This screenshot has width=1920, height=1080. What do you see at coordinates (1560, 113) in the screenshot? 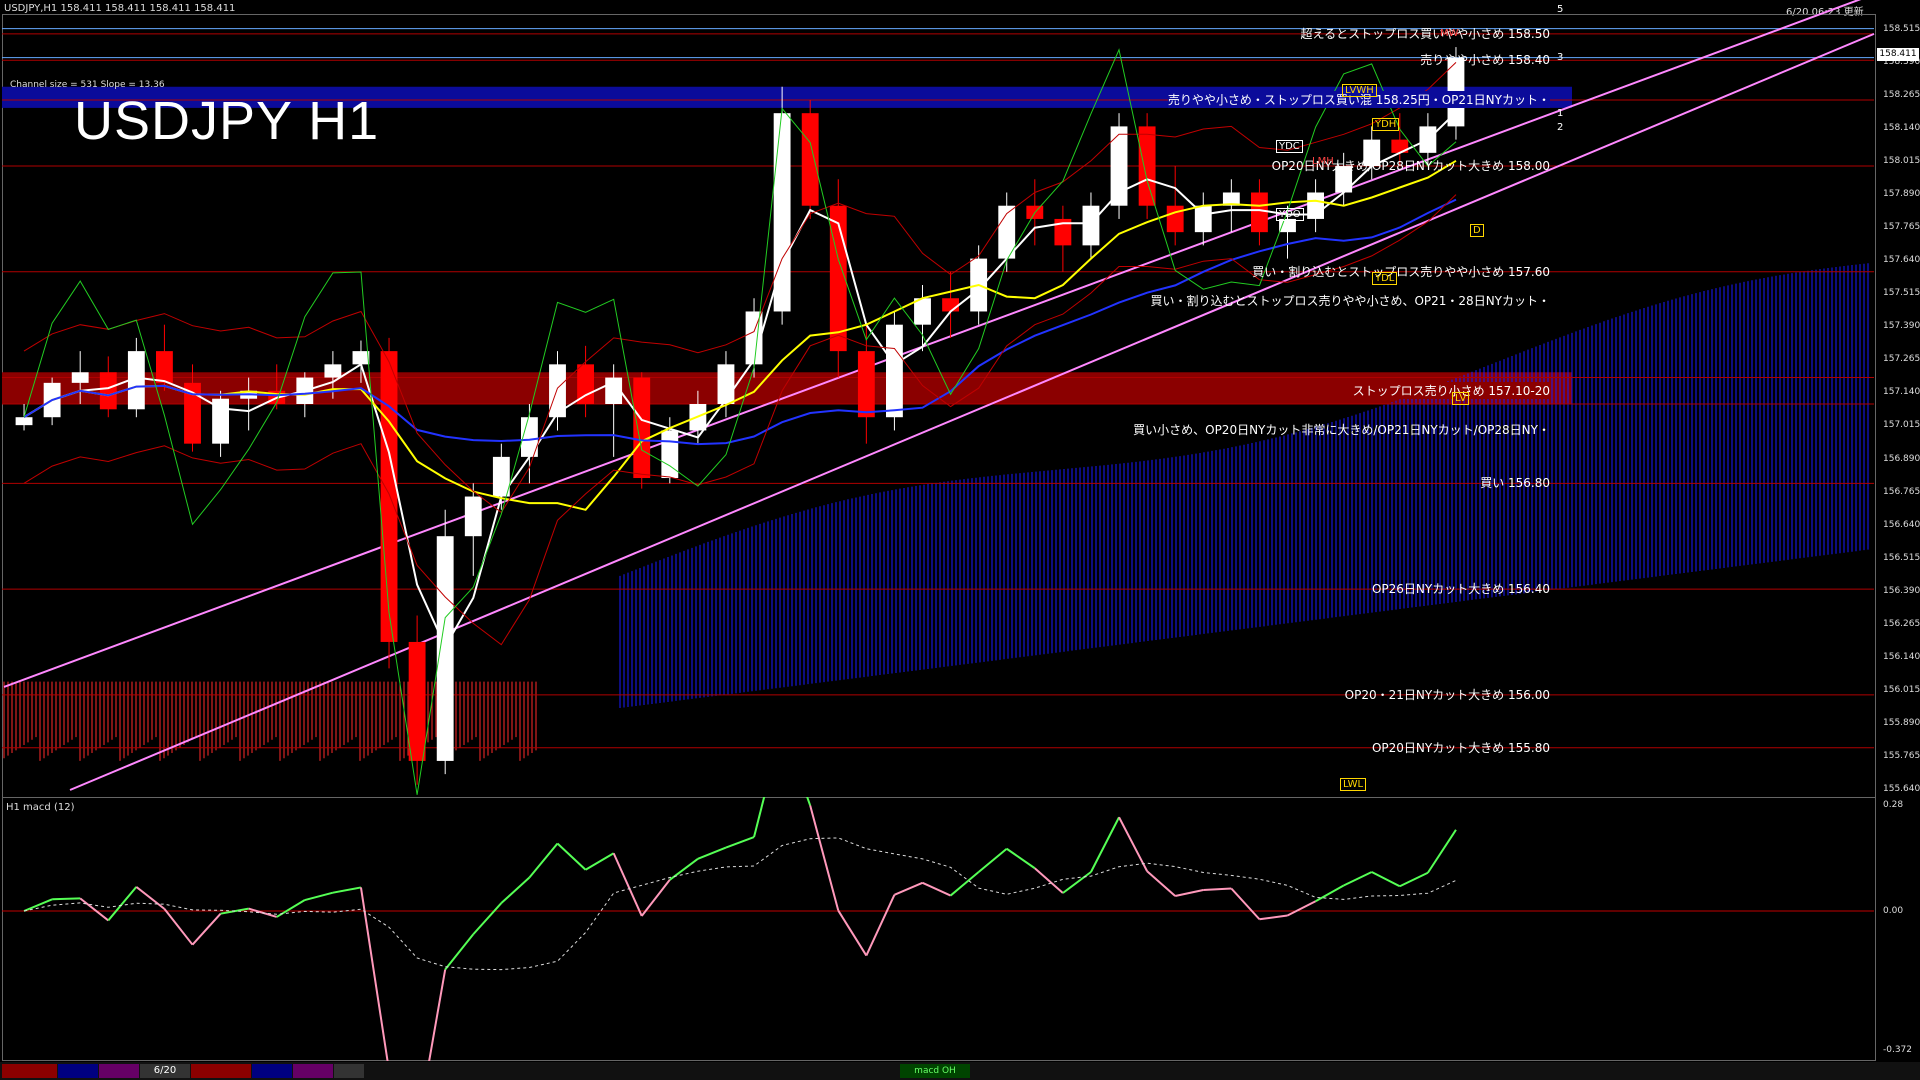
I see `fib-1: 1` at bounding box center [1560, 113].